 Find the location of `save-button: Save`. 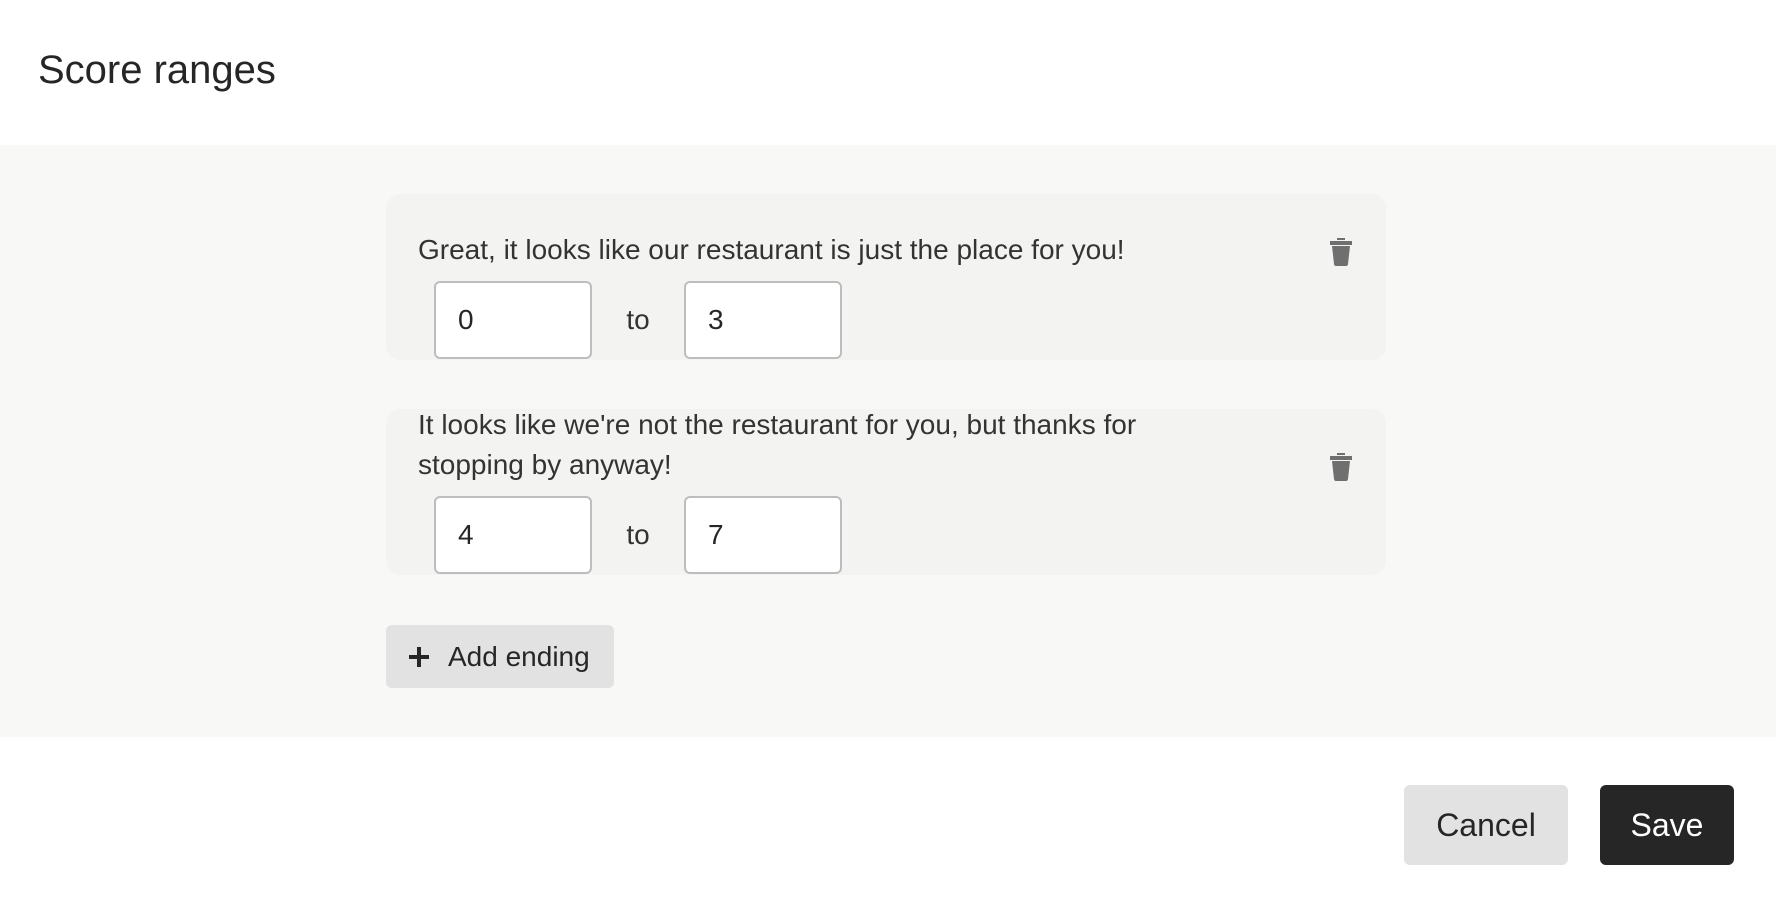

save-button: Save is located at coordinates (1667, 825).